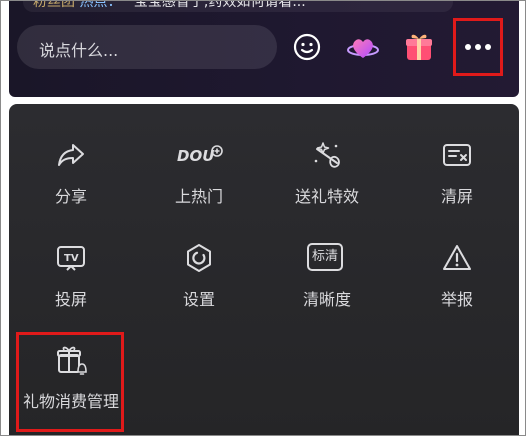  Describe the element at coordinates (327, 184) in the screenshot. I see `gift-effect-button: 送礼特效` at that location.